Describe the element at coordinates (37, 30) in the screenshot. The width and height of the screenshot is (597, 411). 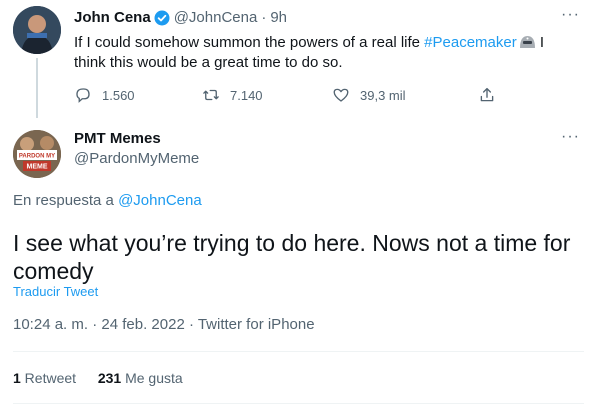
I see `john-cena-avatar` at that location.